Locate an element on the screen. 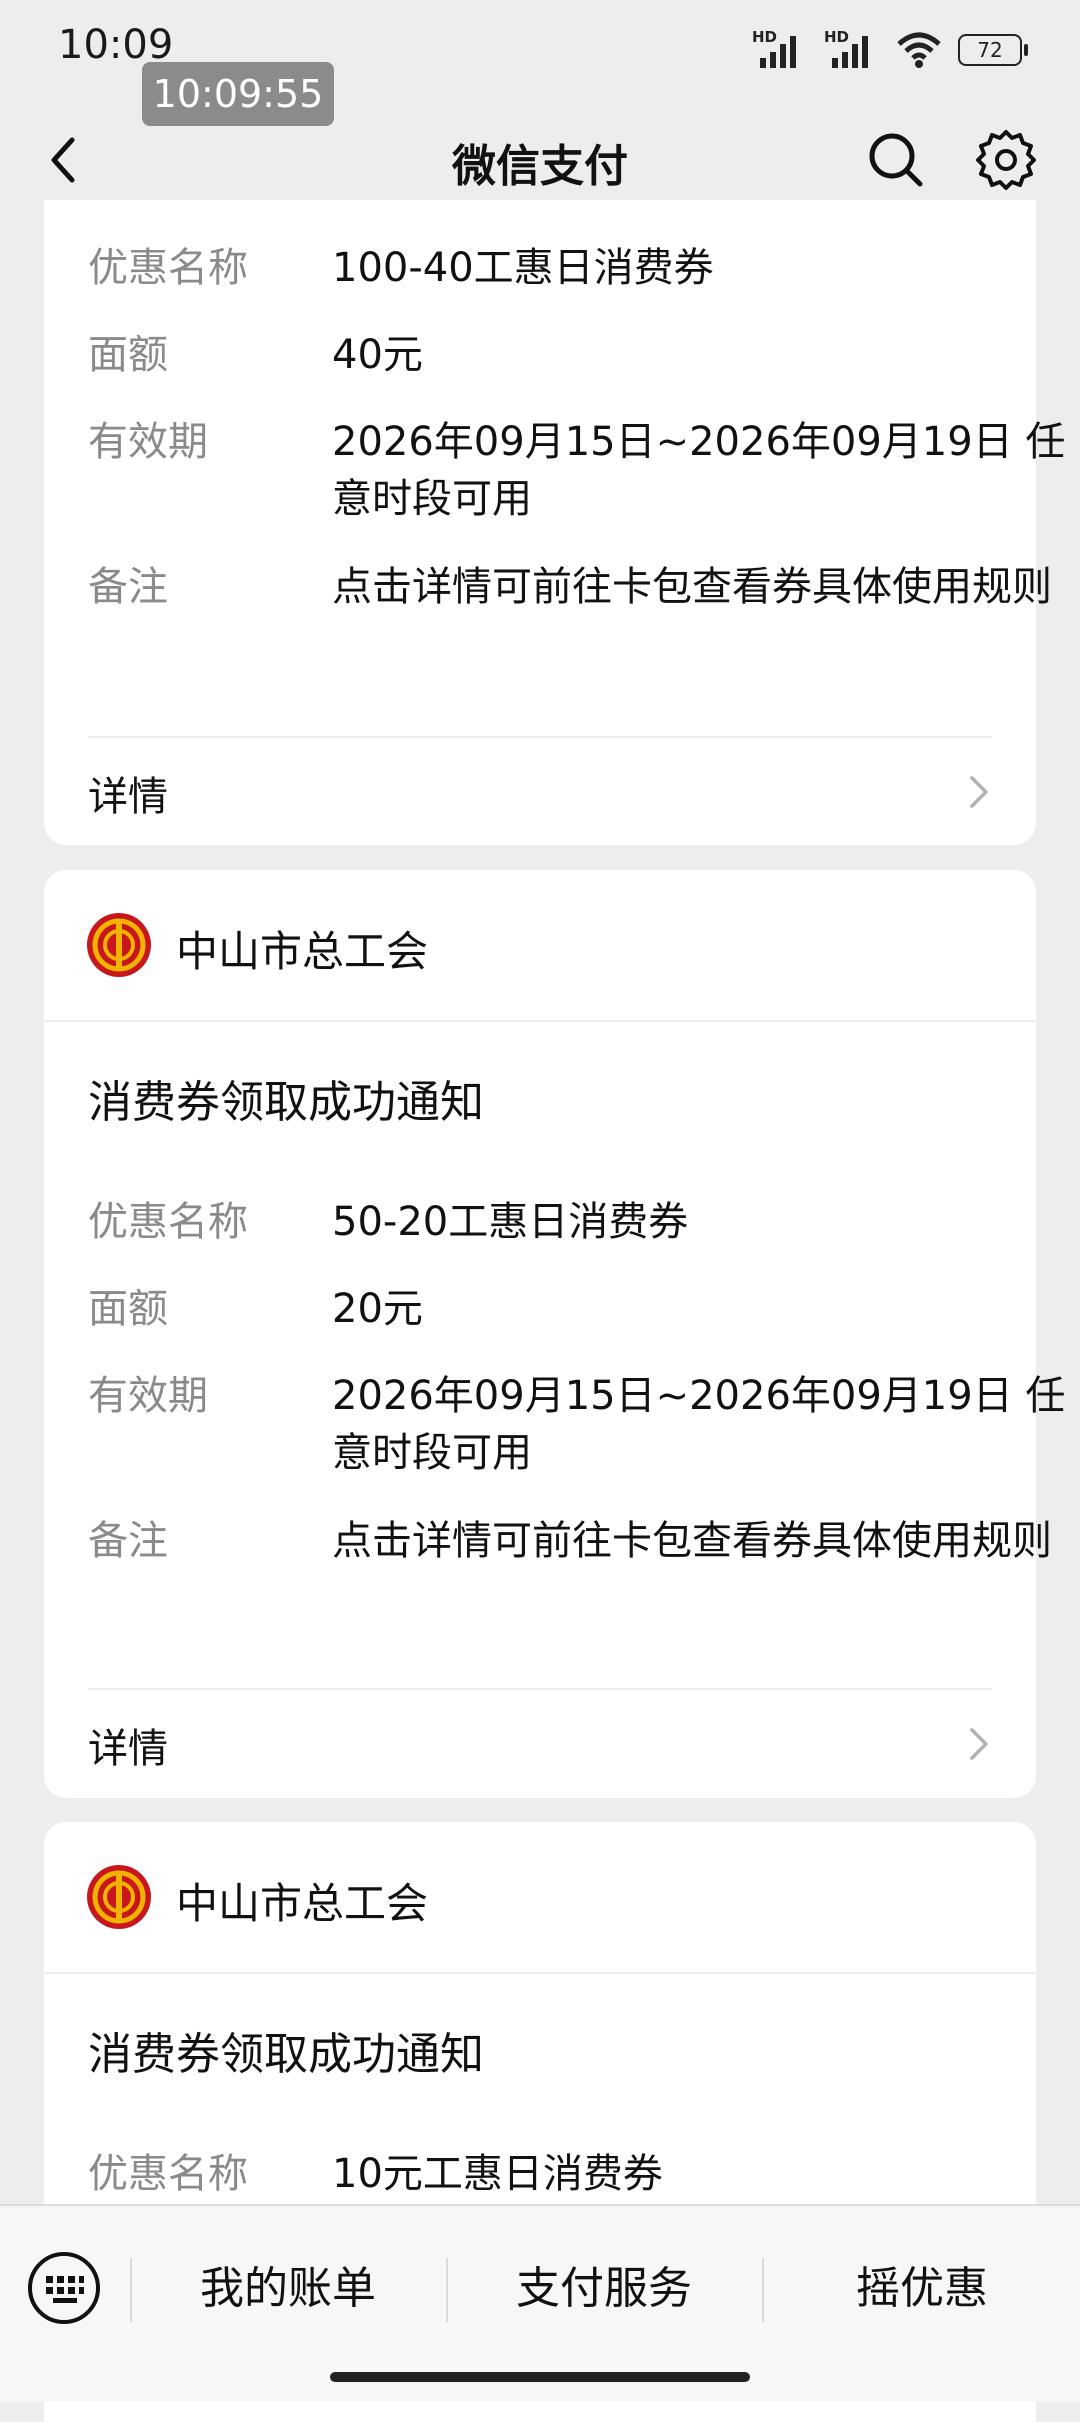  field-value: 100-40工惠日消费券 is located at coordinates (523, 268).